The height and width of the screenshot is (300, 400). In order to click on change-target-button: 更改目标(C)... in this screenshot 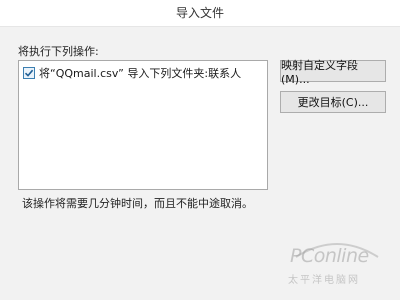, I will do `click(333, 102)`.